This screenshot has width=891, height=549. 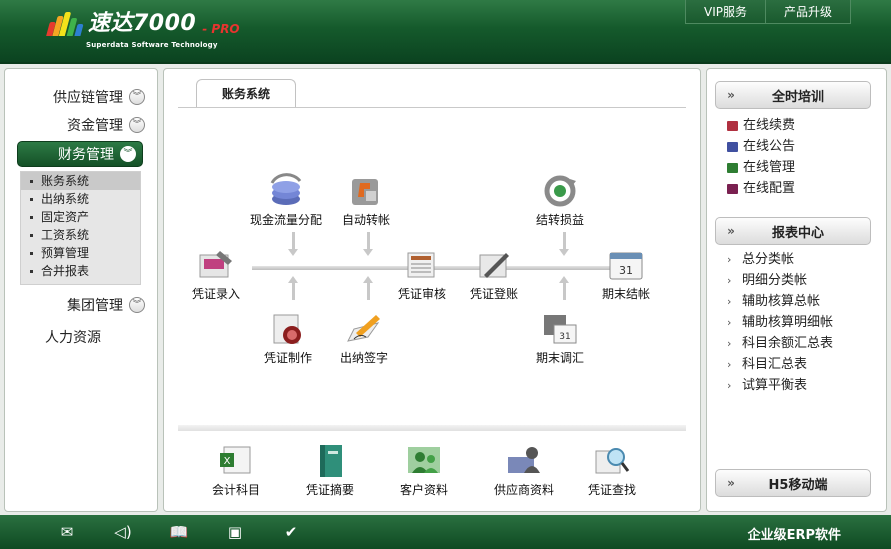 What do you see at coordinates (286, 191) in the screenshot?
I see `cash-flow-icon` at bounding box center [286, 191].